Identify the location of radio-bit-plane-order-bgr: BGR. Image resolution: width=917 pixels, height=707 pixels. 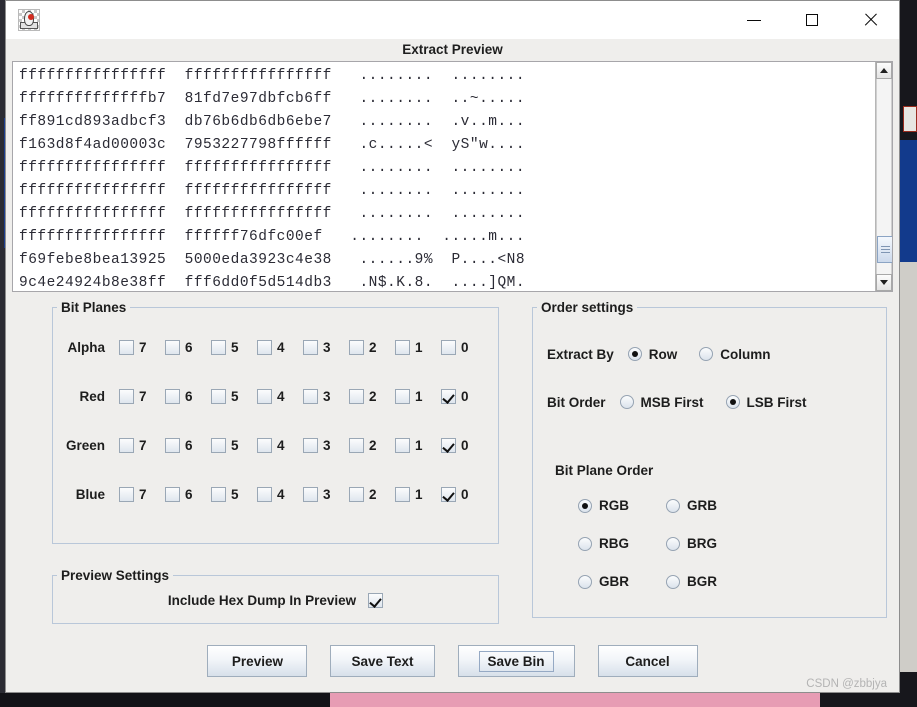
(776, 581).